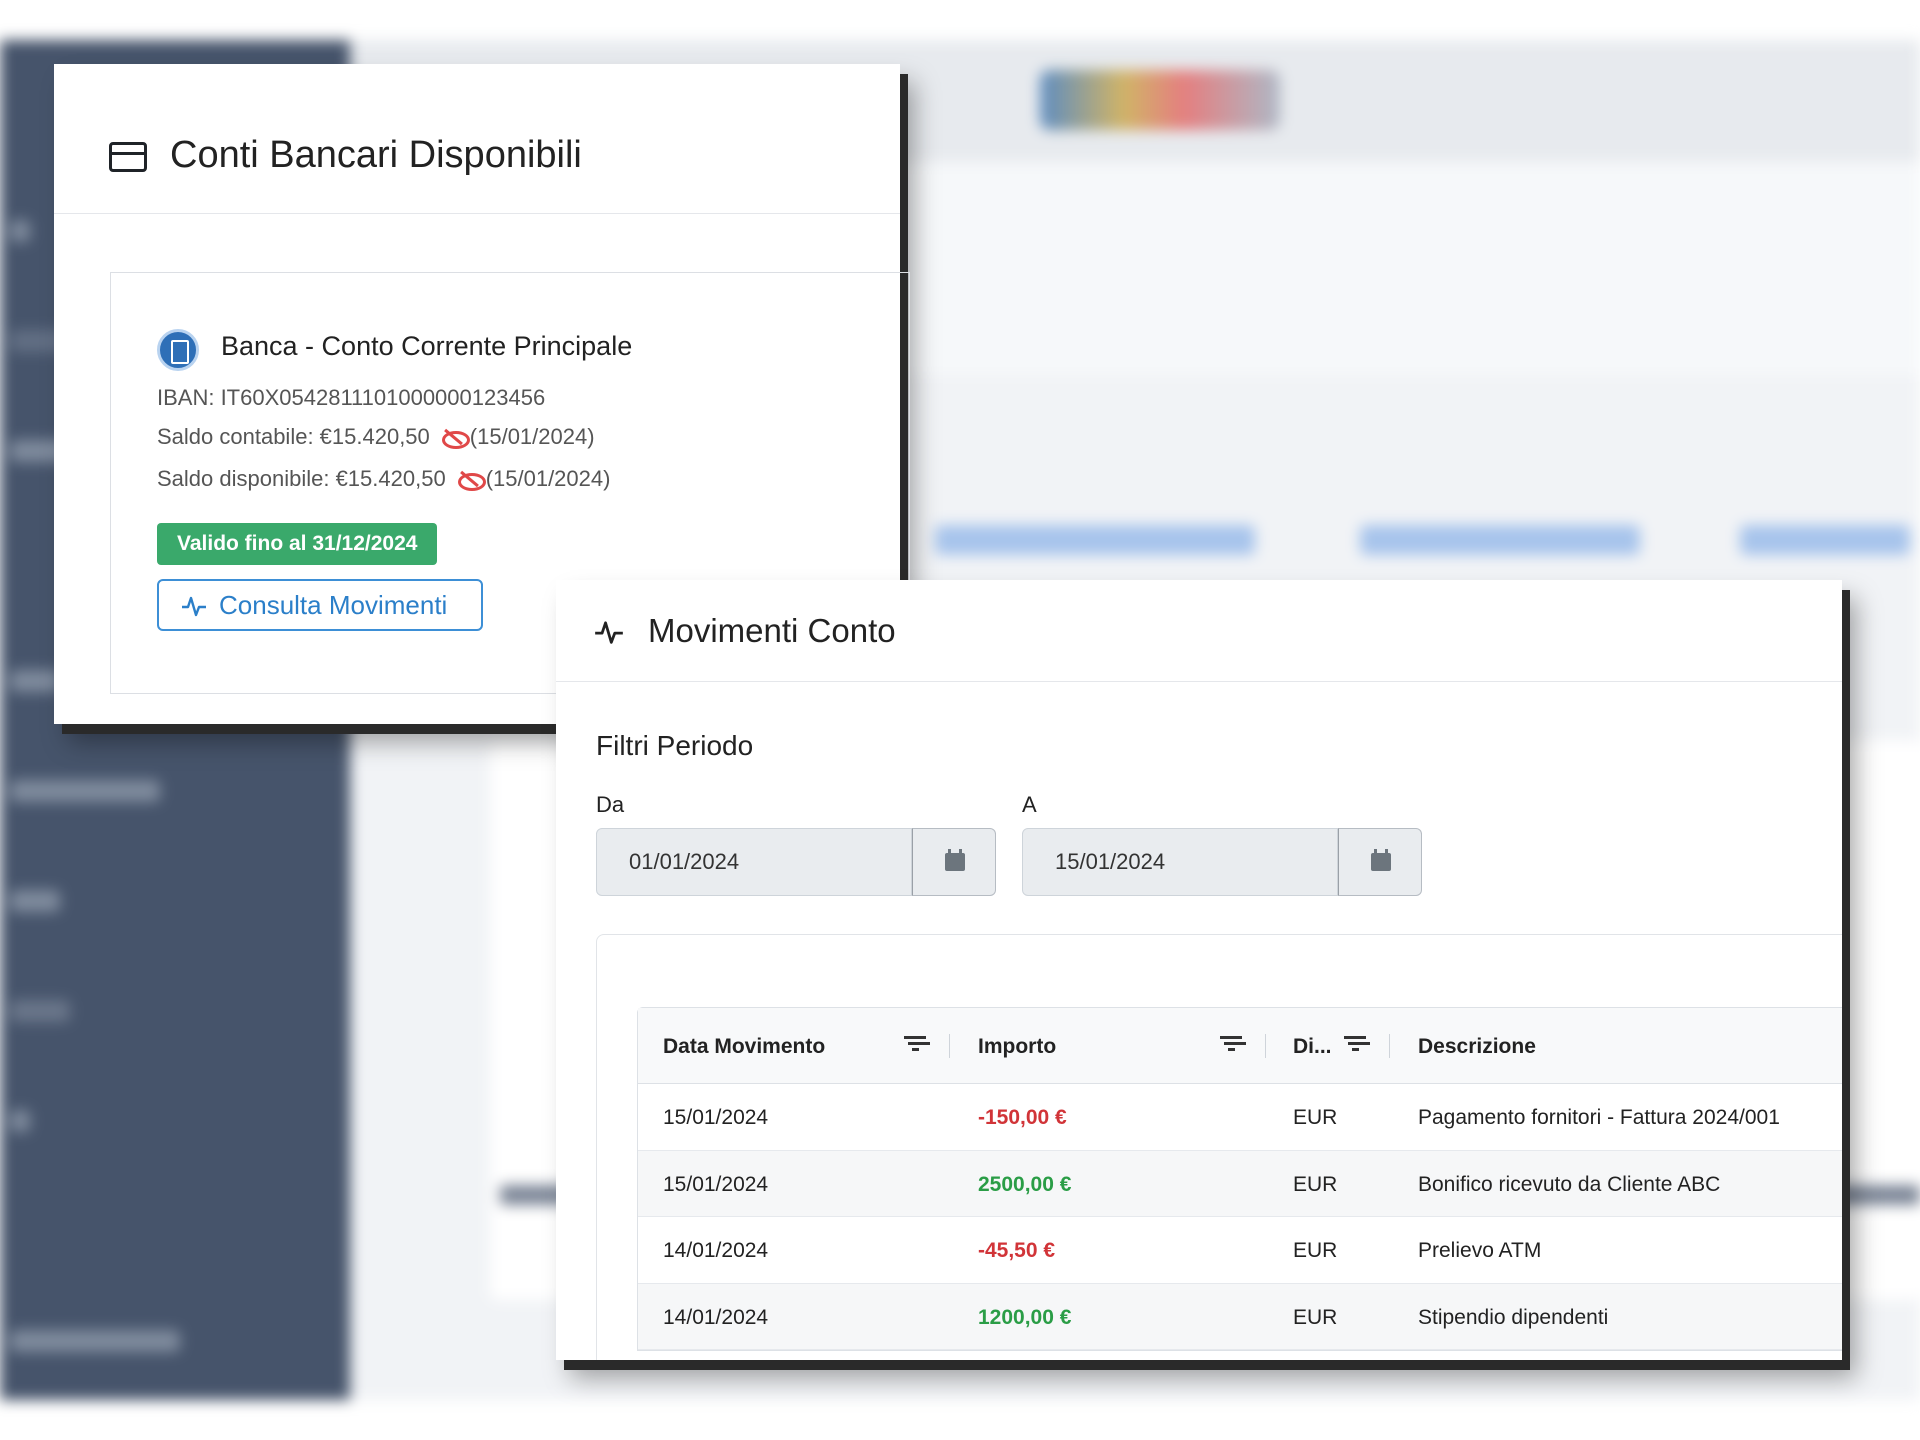 The image size is (1920, 1440). What do you see at coordinates (1599, 1117) in the screenshot?
I see `cell-description: Pagamento fornitori - Fattura 2024/001` at bounding box center [1599, 1117].